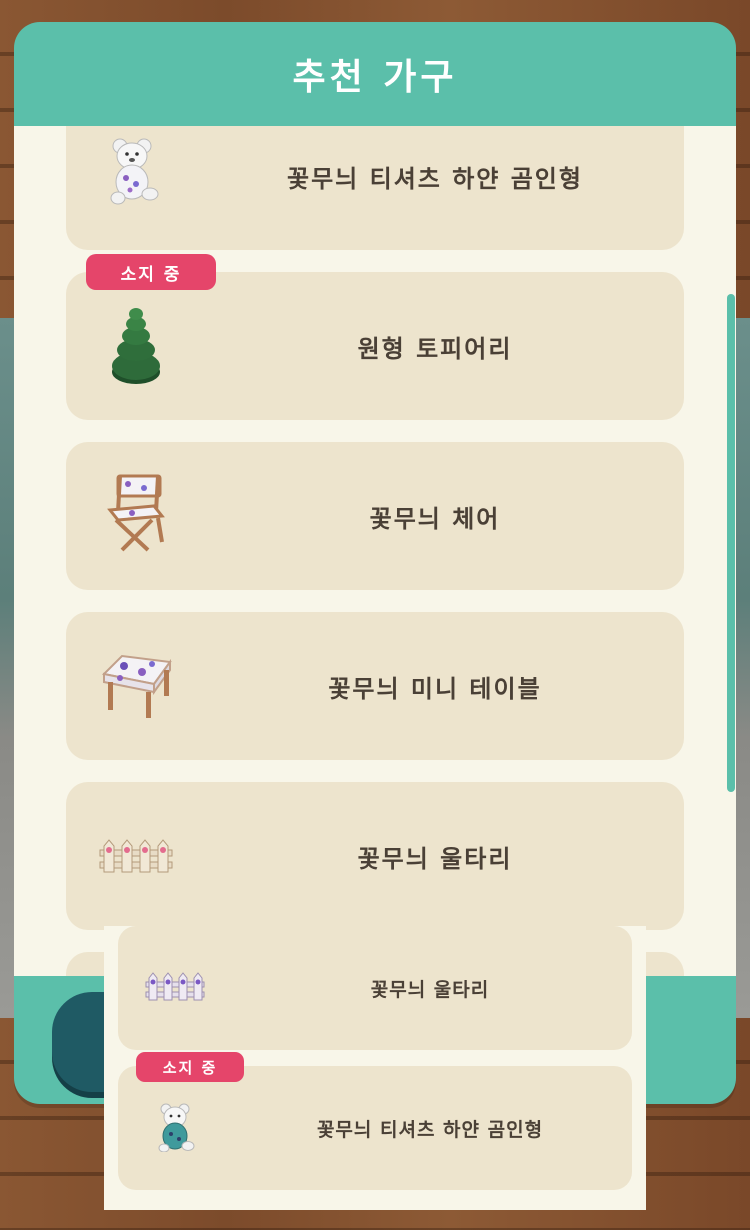 This screenshot has width=750, height=1230. What do you see at coordinates (136, 859) in the screenshot?
I see `fence-icon` at bounding box center [136, 859].